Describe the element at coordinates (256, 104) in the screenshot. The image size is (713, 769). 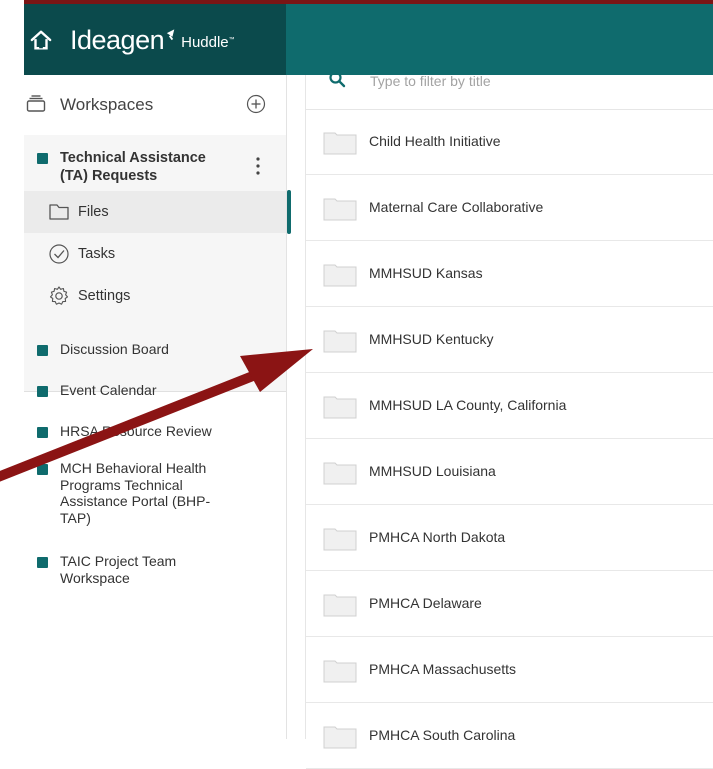
I see `add-workspace-button` at that location.